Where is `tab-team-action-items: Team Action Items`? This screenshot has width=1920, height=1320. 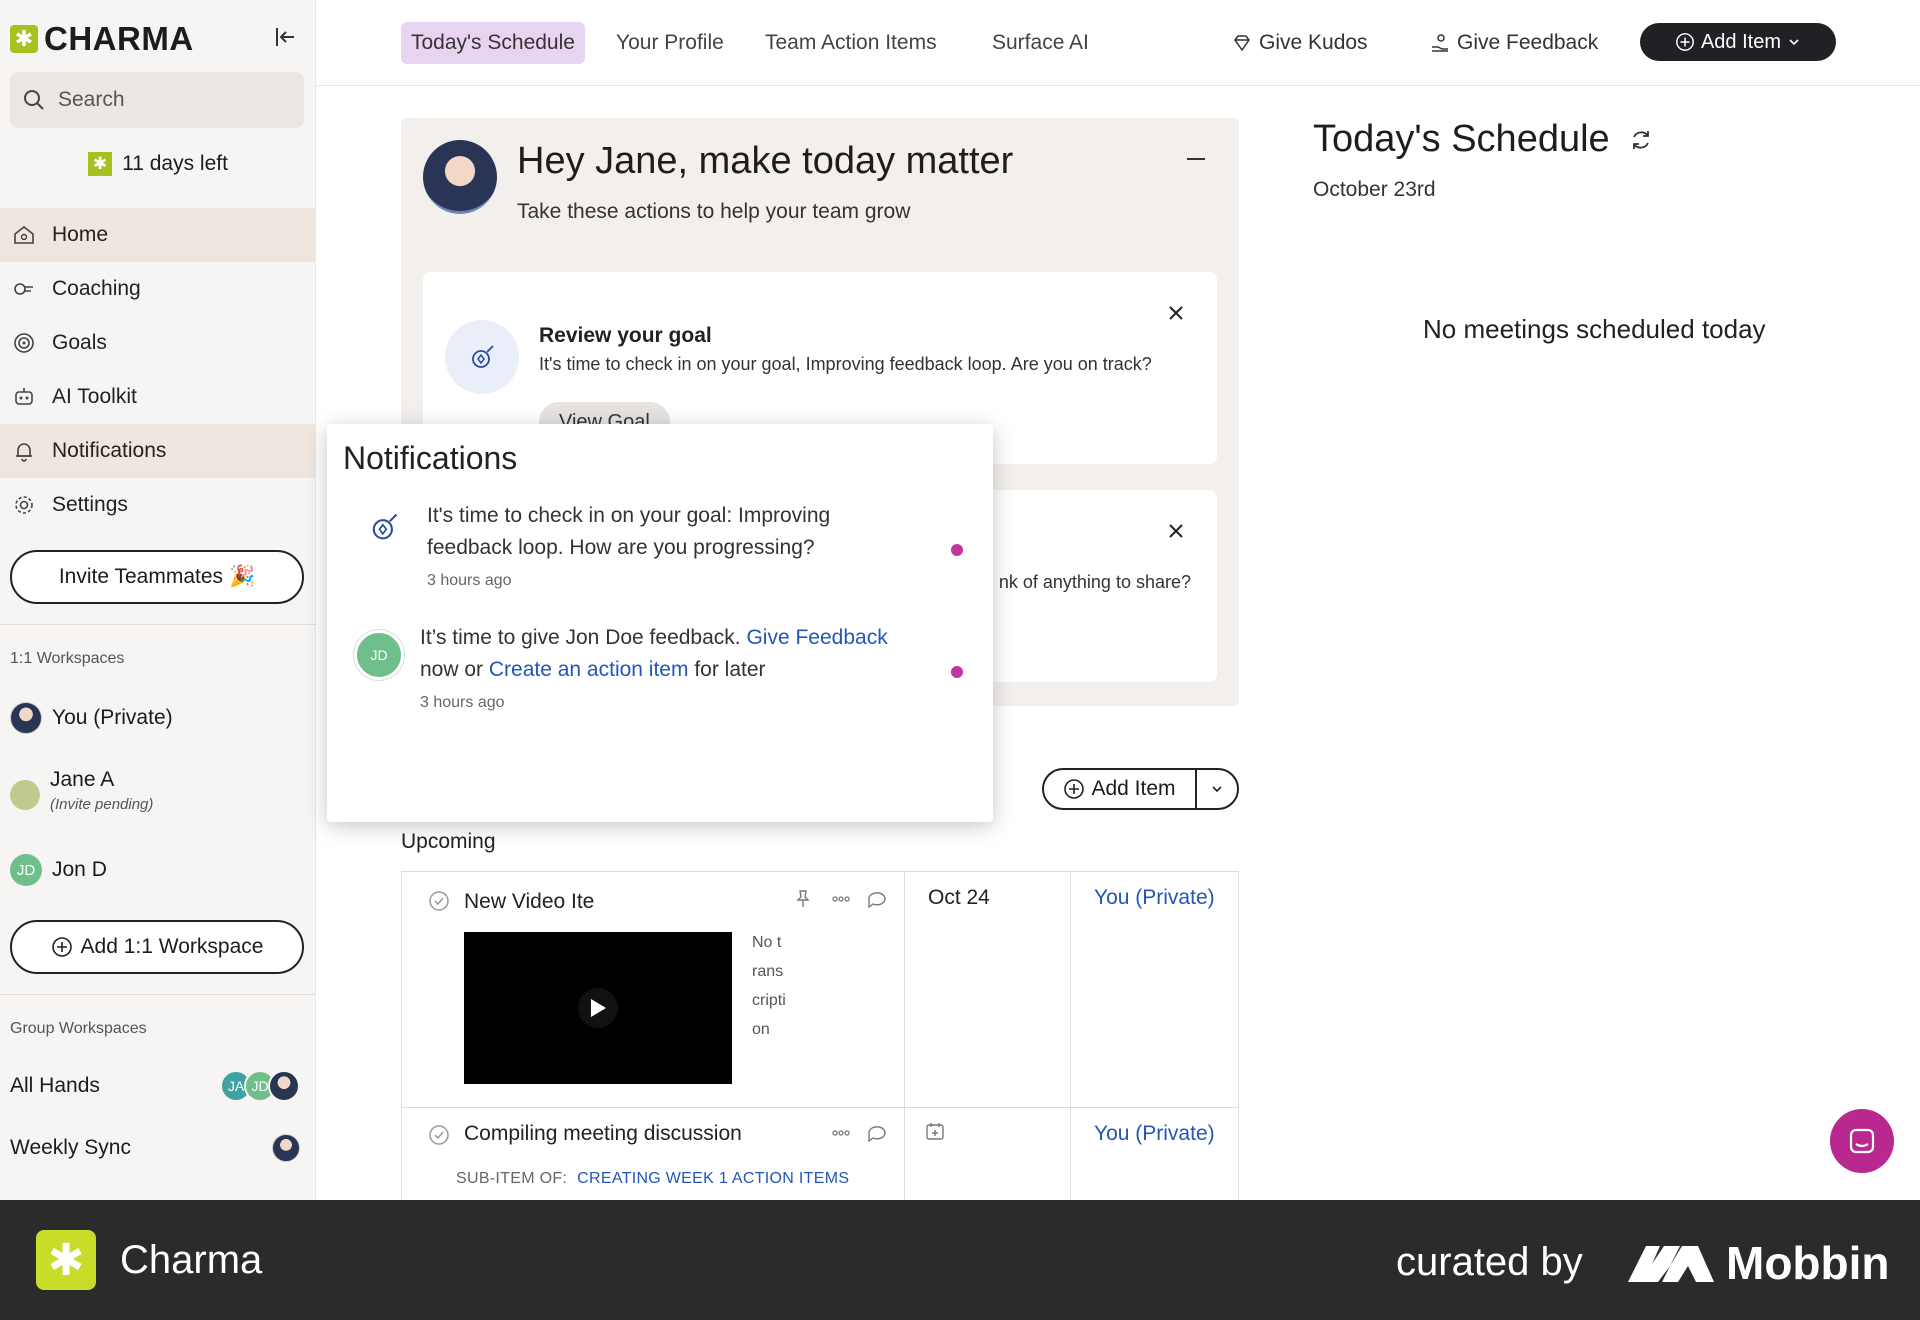
tab-team-action-items: Team Action Items is located at coordinates (851, 43).